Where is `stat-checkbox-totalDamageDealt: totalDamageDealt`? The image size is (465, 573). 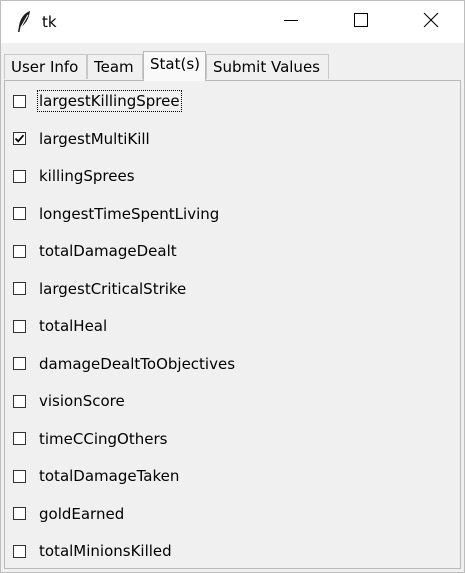 stat-checkbox-totalDamageDealt: totalDamageDealt is located at coordinates (95, 251).